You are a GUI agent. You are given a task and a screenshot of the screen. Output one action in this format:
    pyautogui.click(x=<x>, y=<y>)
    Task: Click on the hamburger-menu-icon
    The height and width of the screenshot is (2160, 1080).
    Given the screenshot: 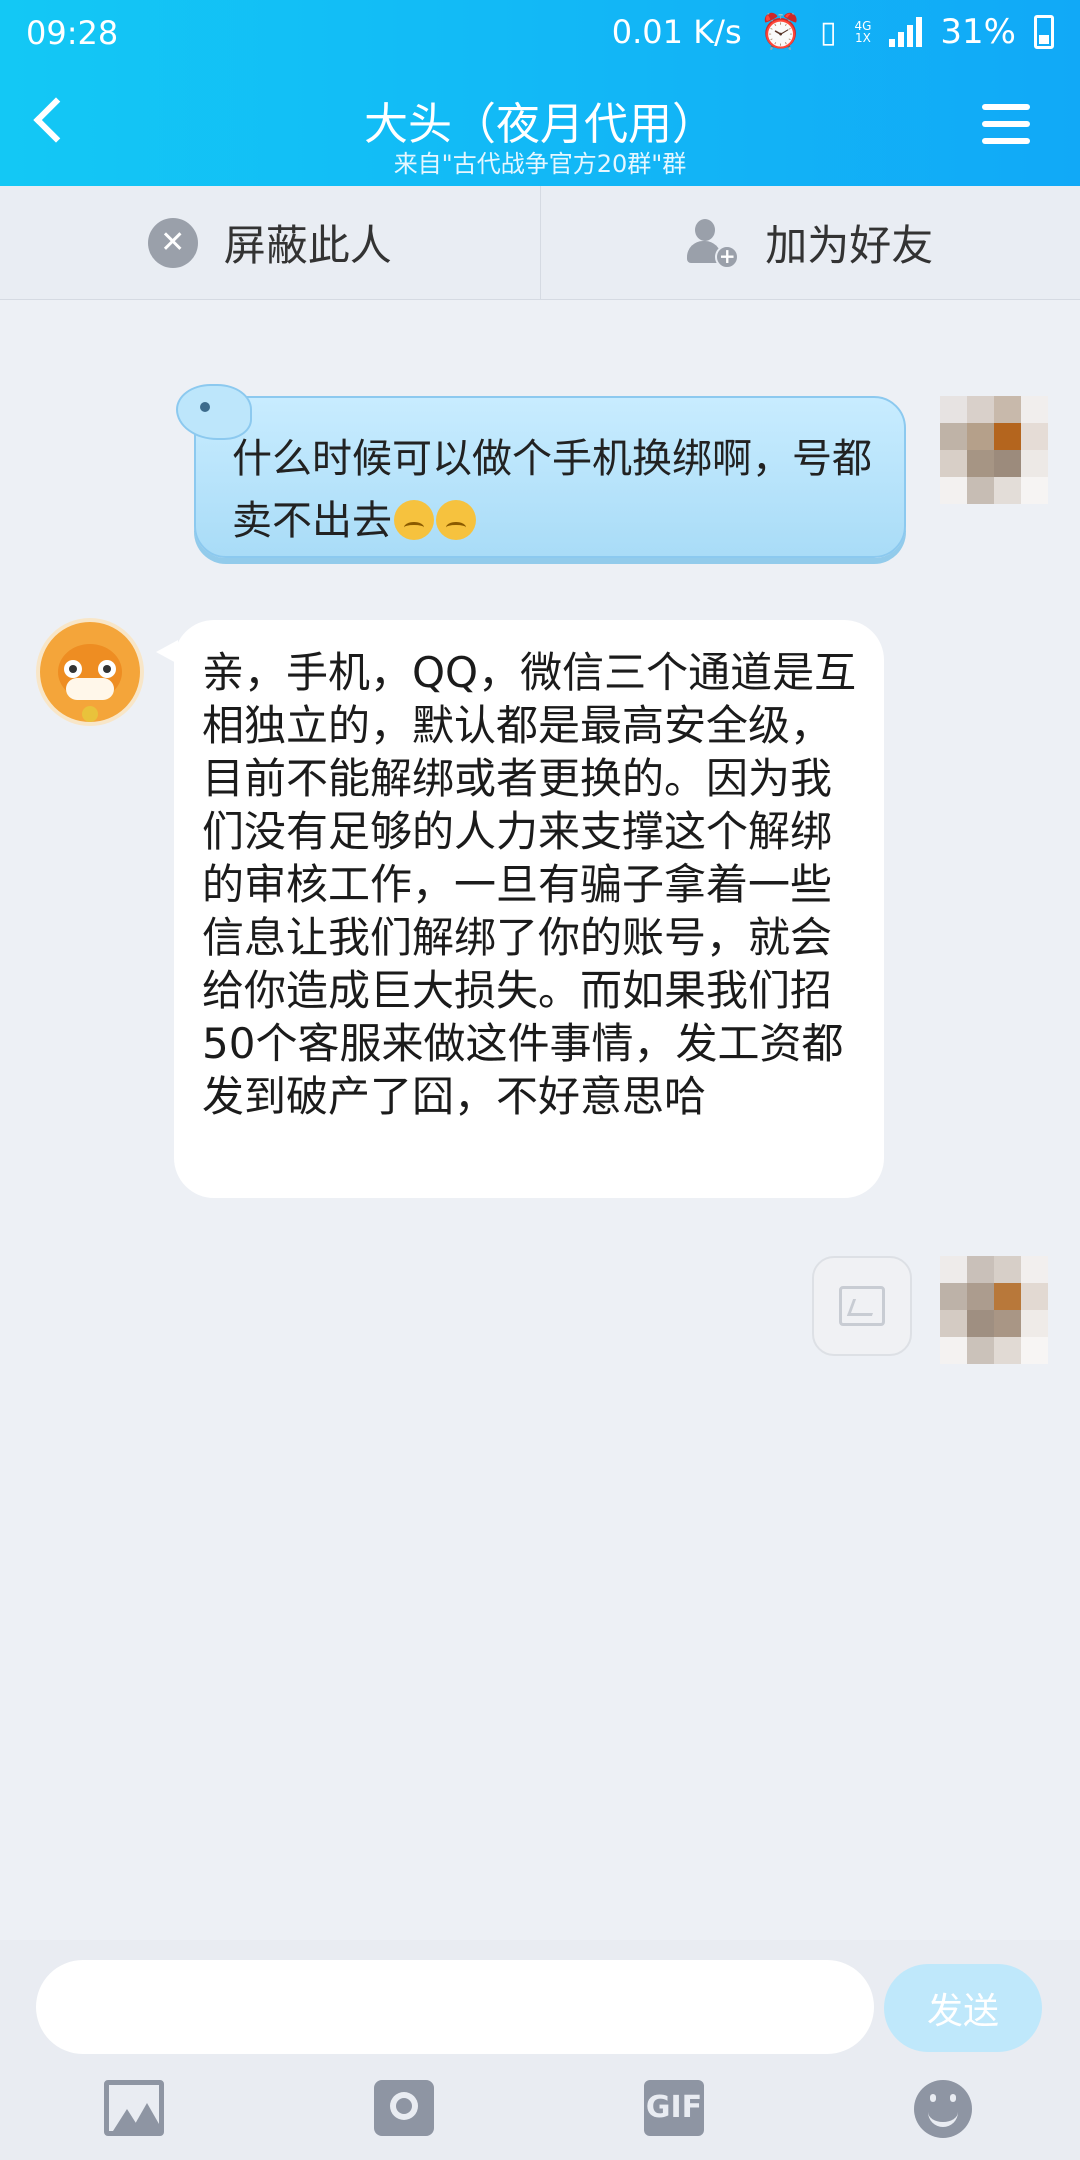 What is the action you would take?
    pyautogui.click(x=1006, y=124)
    